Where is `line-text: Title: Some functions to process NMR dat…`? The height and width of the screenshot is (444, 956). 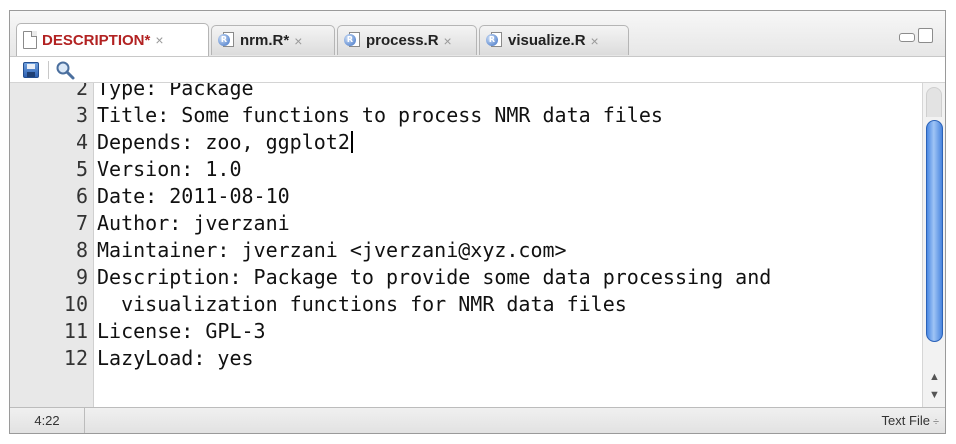
line-text: Title: Some functions to process NMR dat… is located at coordinates (380, 115).